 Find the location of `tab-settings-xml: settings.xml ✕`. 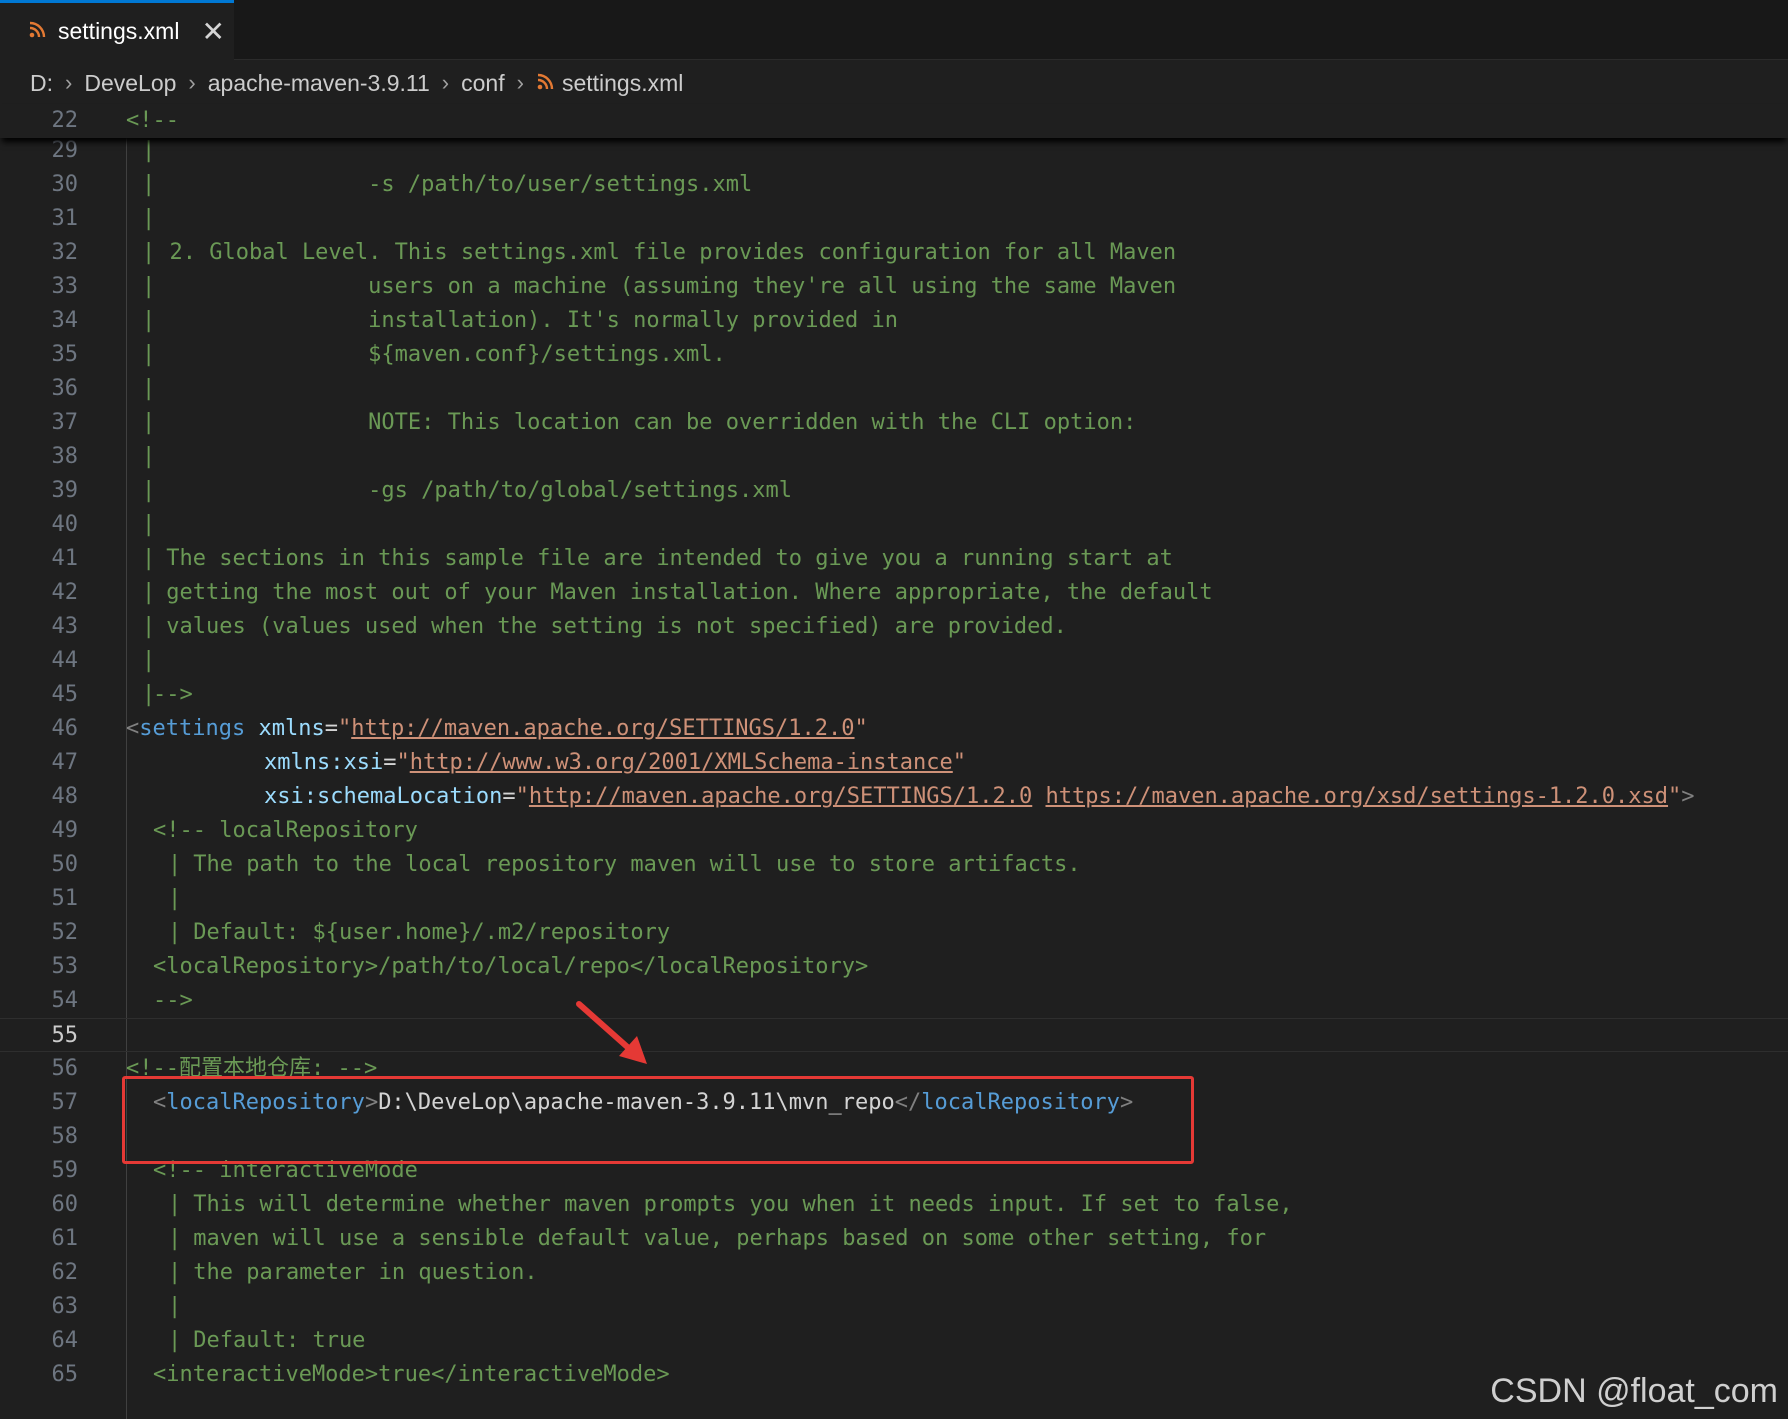

tab-settings-xml: settings.xml ✕ is located at coordinates (117, 30).